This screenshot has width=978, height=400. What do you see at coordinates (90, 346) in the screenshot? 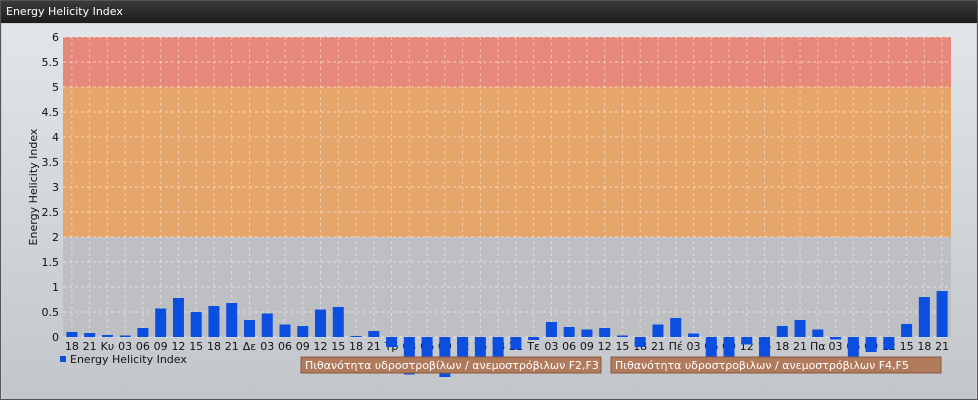
I see `x-tick-label-1: 21` at bounding box center [90, 346].